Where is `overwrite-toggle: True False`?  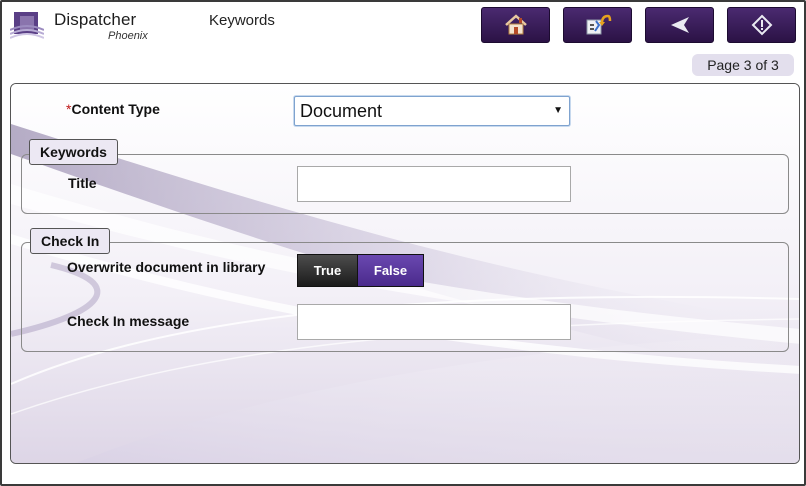 overwrite-toggle: True False is located at coordinates (360, 270).